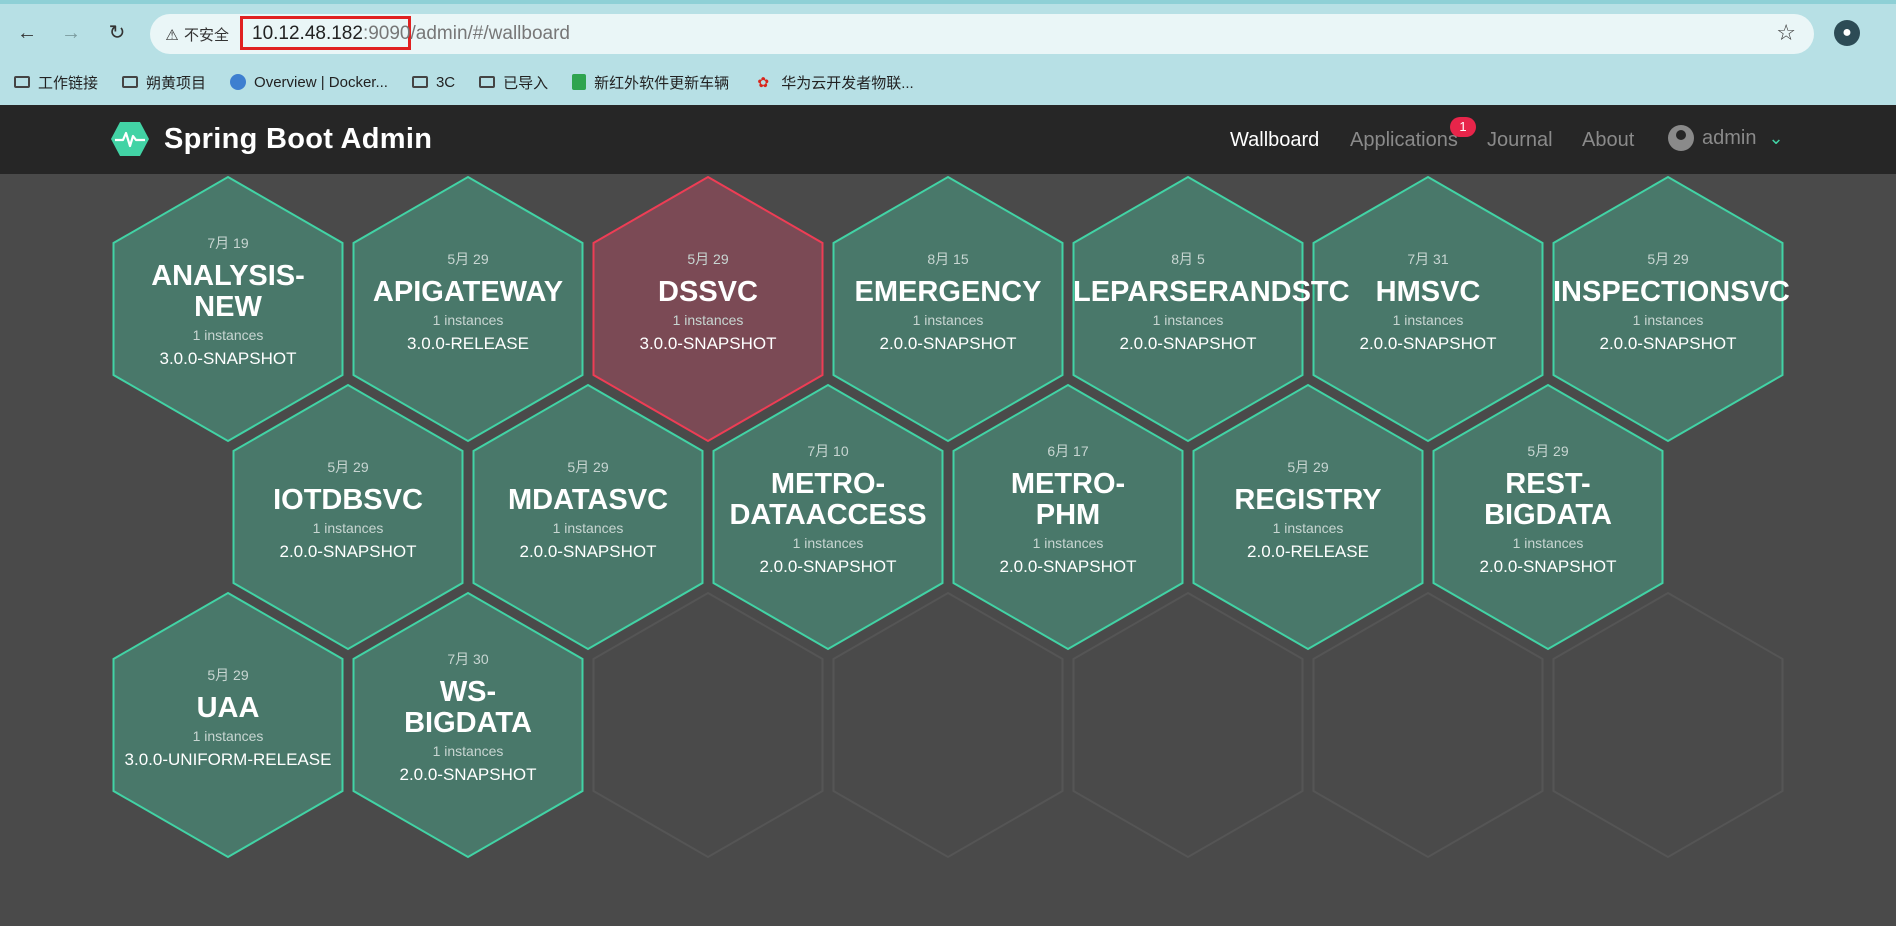 The image size is (1896, 926). What do you see at coordinates (1211, 292) in the screenshot?
I see `application-name: LEPARSERANDSTC` at bounding box center [1211, 292].